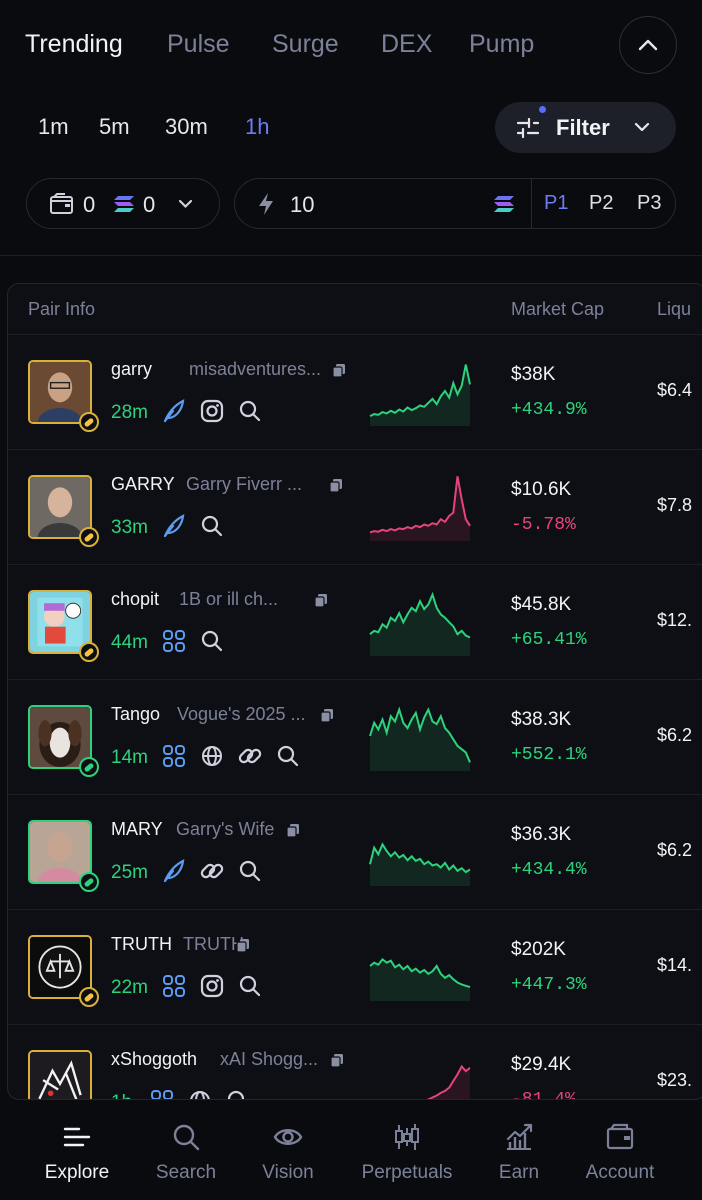 The height and width of the screenshot is (1200, 702). What do you see at coordinates (501, 44) in the screenshot?
I see `tab-pump: Pump` at bounding box center [501, 44].